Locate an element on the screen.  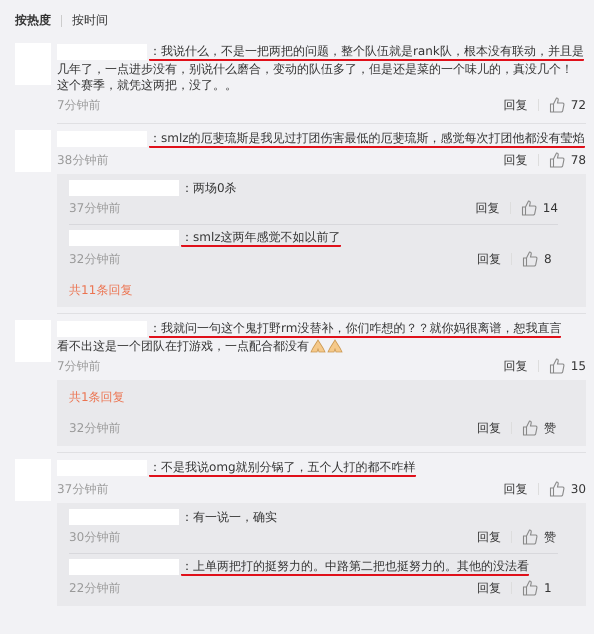
like-count: 72 is located at coordinates (578, 105).